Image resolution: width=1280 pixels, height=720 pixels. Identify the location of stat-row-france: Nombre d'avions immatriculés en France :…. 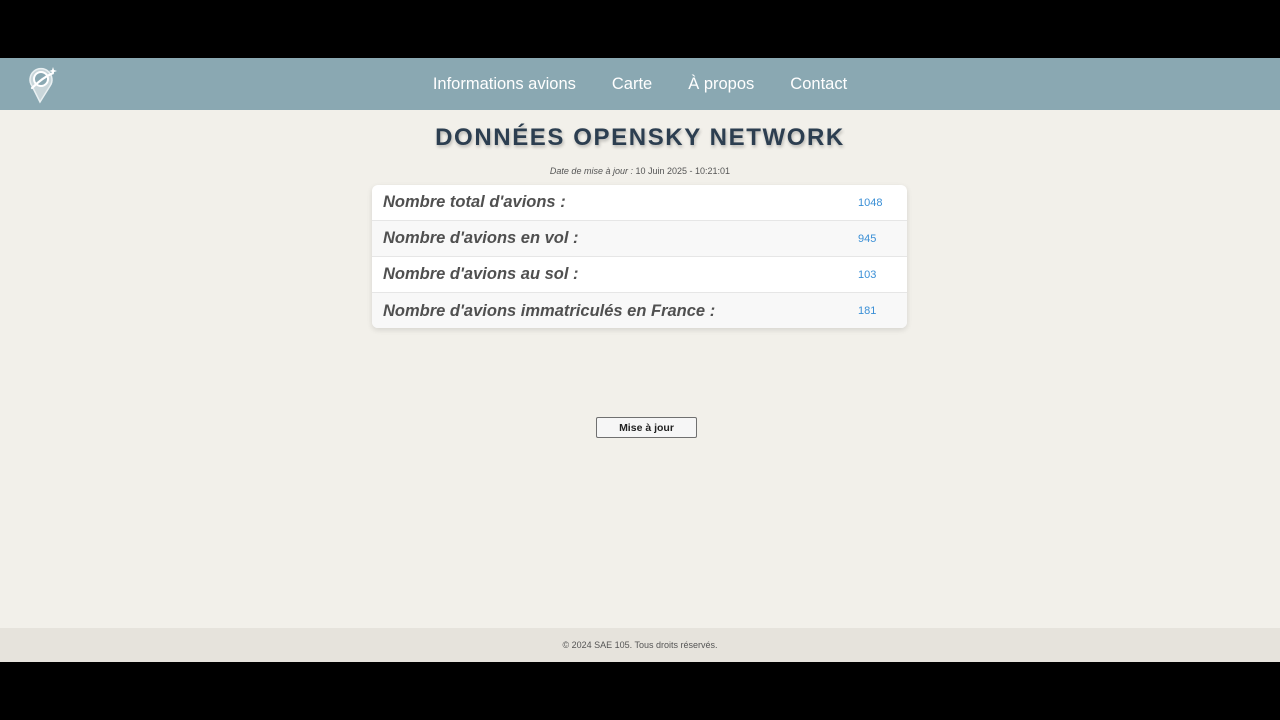
(639, 310).